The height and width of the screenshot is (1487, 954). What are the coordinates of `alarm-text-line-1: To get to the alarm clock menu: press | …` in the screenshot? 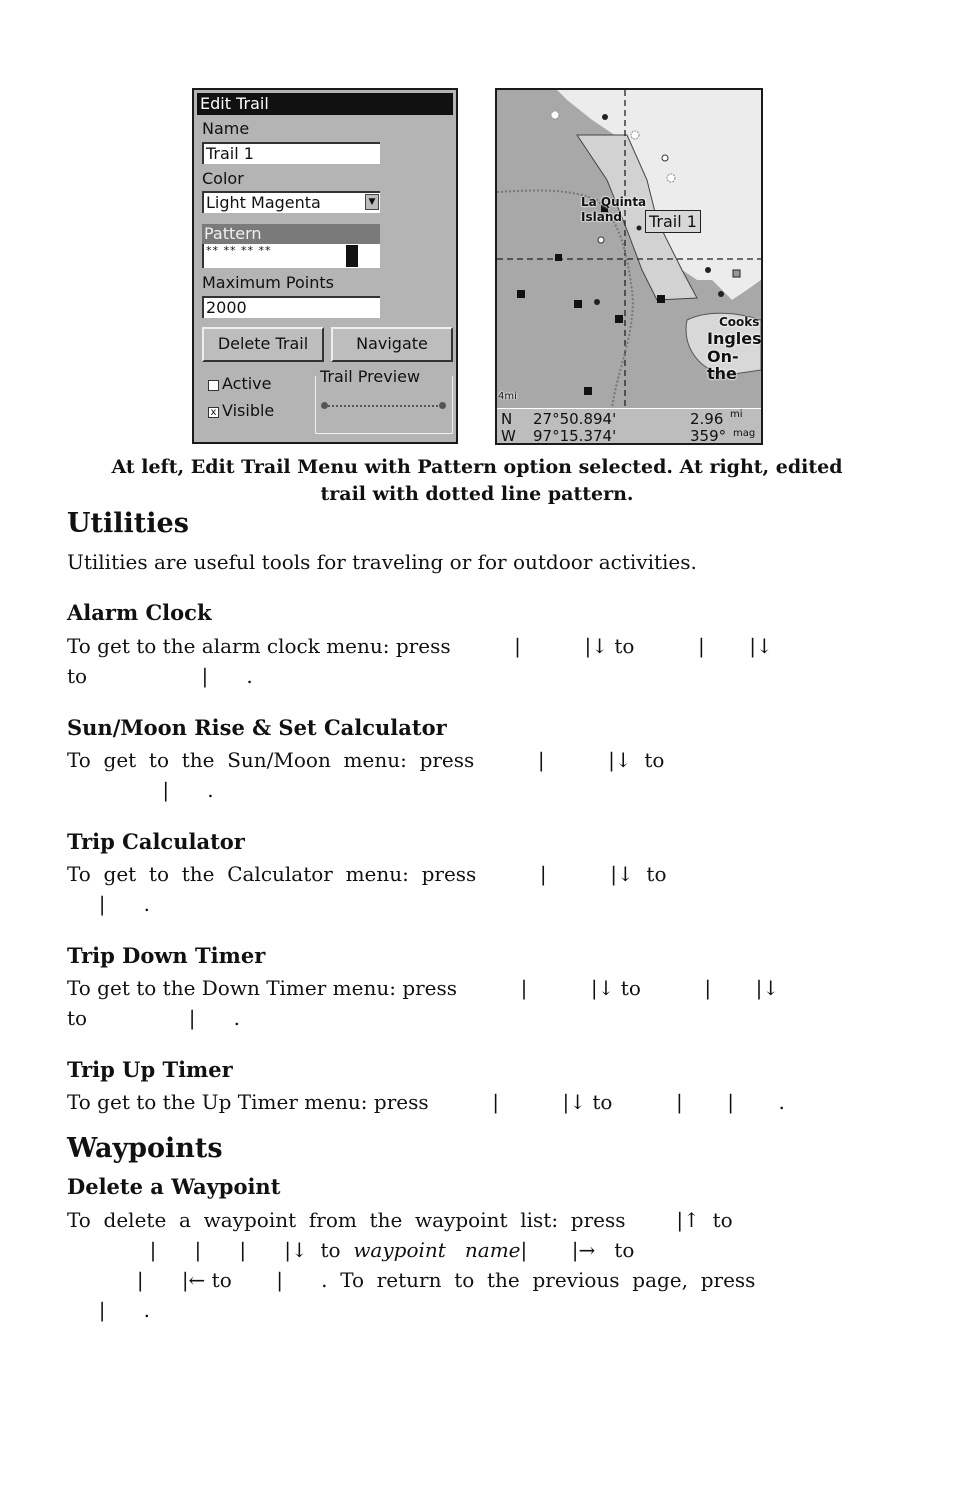 It's located at (420, 646).